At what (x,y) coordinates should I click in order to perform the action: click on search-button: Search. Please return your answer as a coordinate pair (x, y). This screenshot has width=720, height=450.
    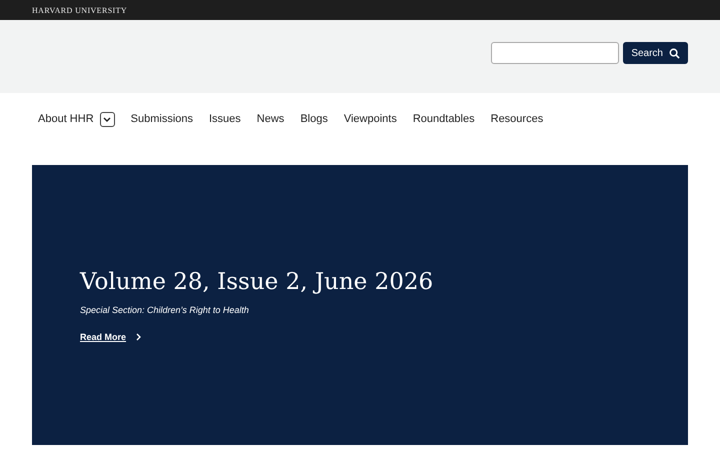
    Looking at the image, I should click on (655, 53).